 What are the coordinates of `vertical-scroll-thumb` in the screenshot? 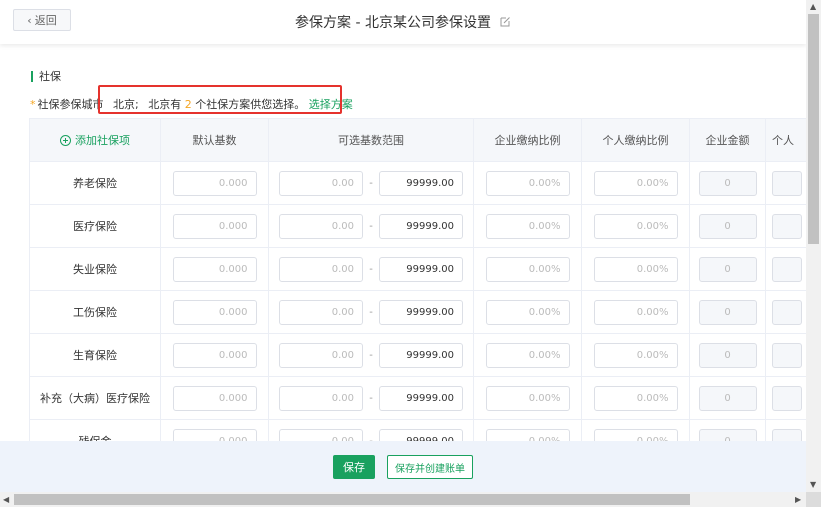 It's located at (813, 129).